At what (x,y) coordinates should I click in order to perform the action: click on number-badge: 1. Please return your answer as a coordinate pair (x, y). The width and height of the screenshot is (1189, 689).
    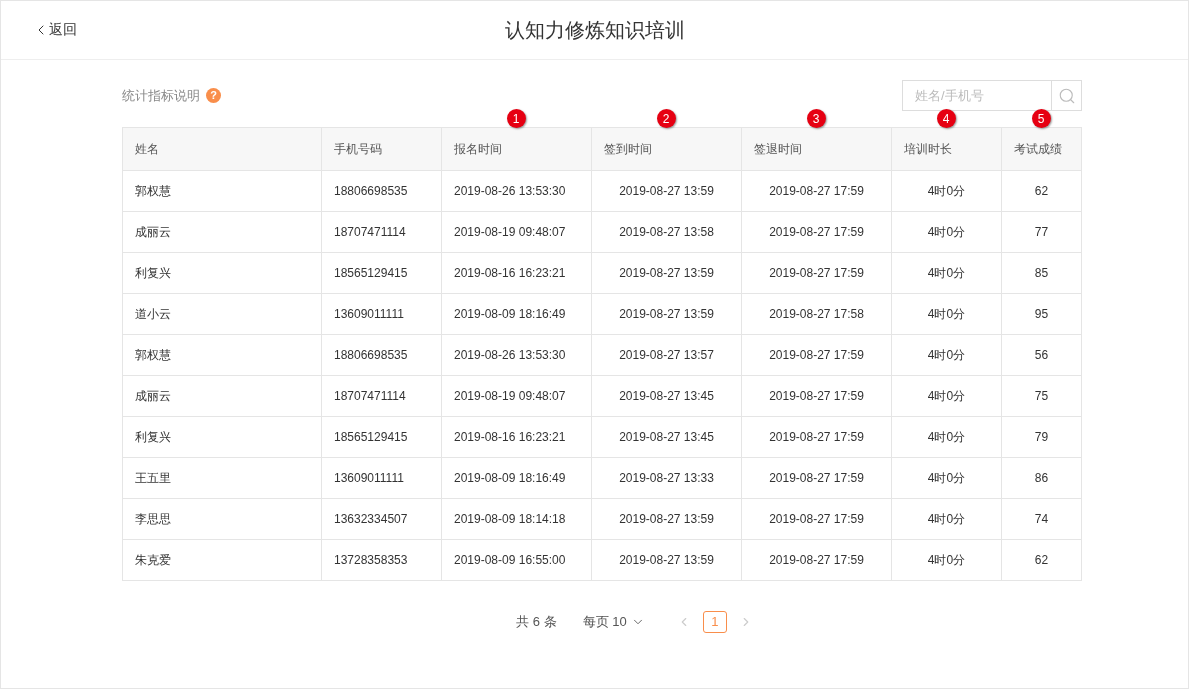
    Looking at the image, I should click on (516, 118).